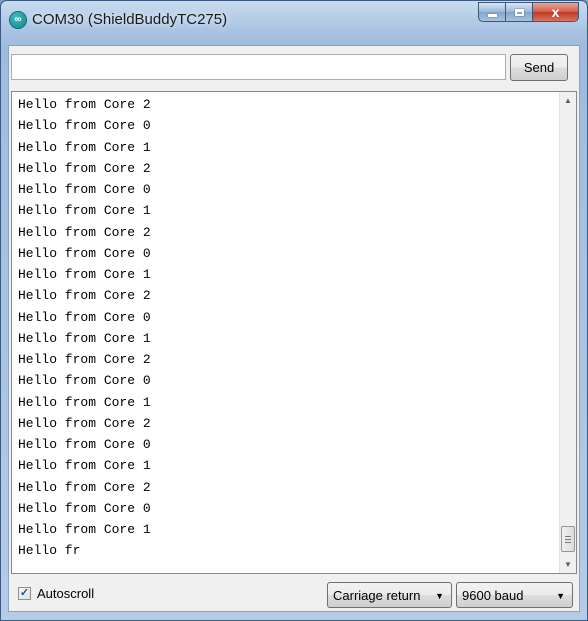 The width and height of the screenshot is (588, 621). What do you see at coordinates (258, 67) in the screenshot?
I see `serial-input-field` at bounding box center [258, 67].